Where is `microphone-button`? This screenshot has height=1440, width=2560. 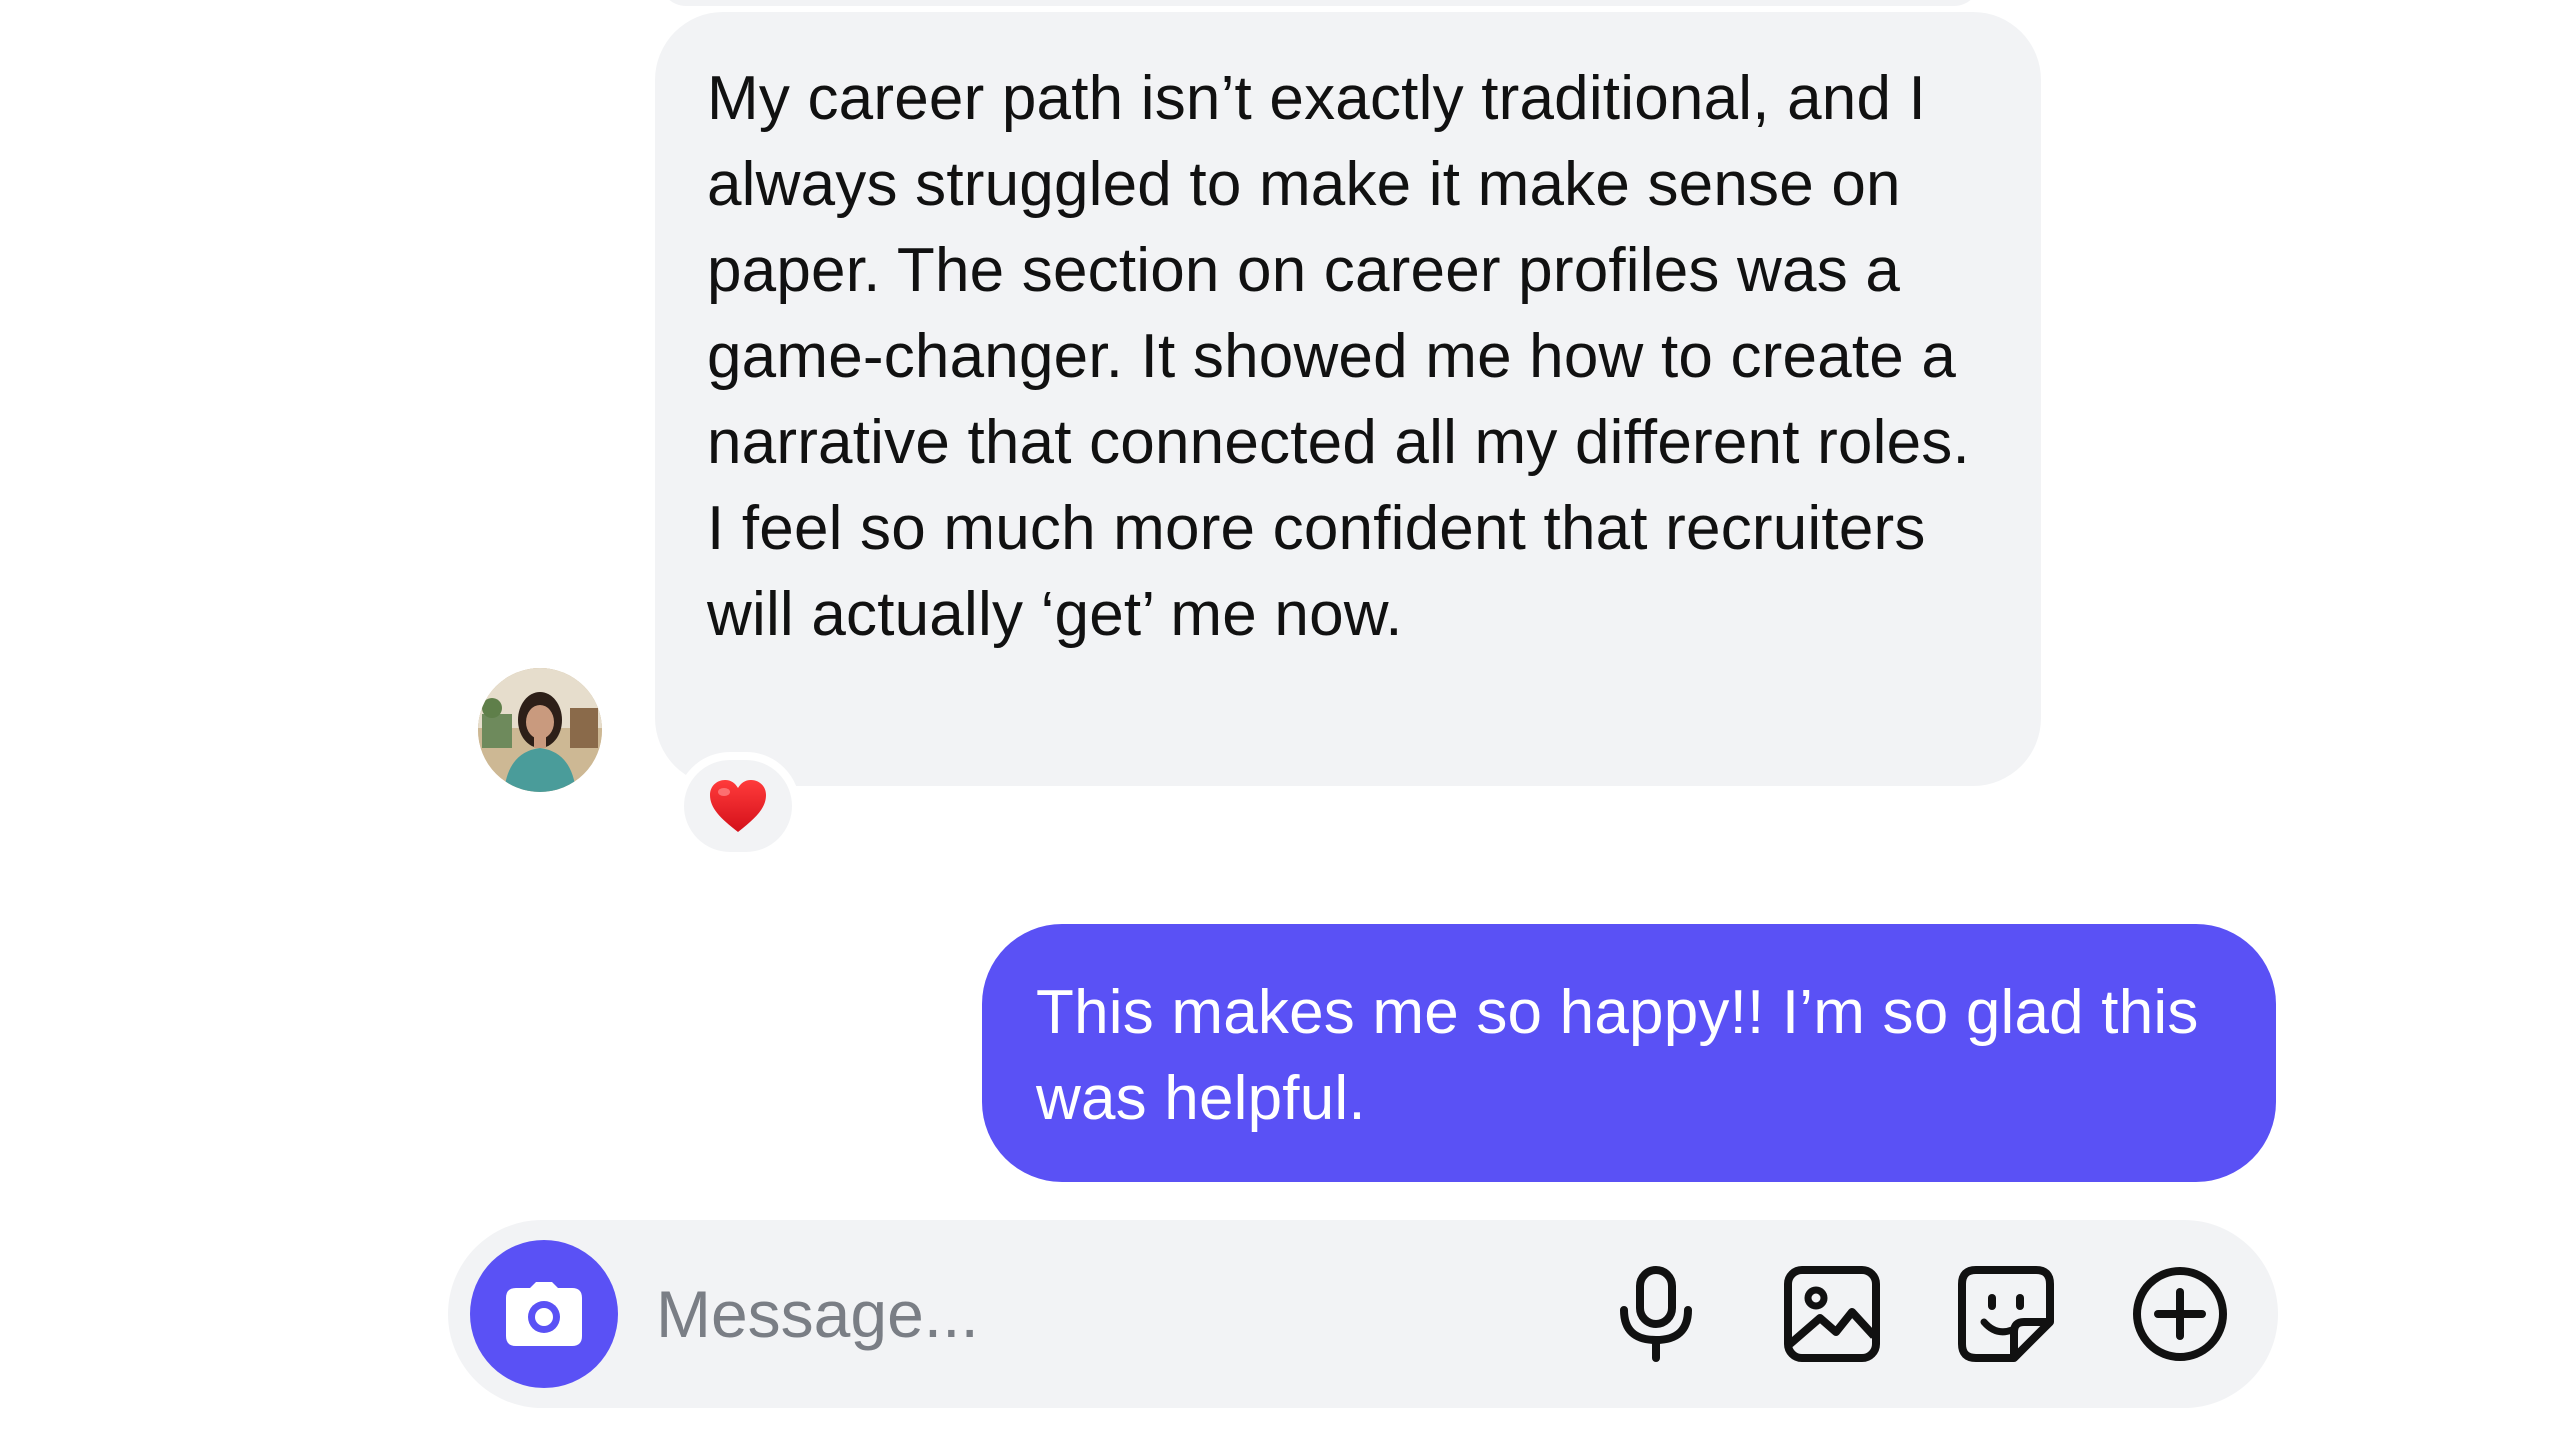 microphone-button is located at coordinates (1656, 1314).